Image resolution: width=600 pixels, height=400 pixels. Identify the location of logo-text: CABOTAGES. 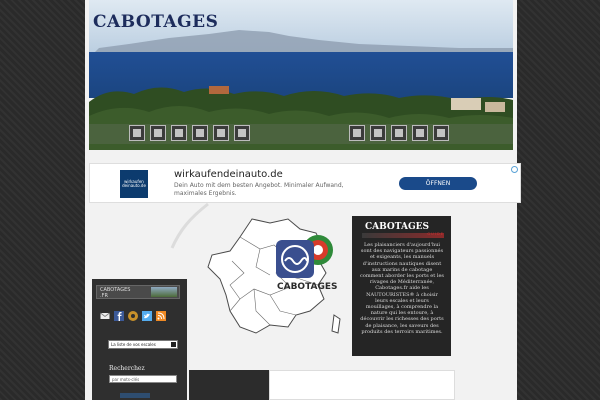
(307, 287).